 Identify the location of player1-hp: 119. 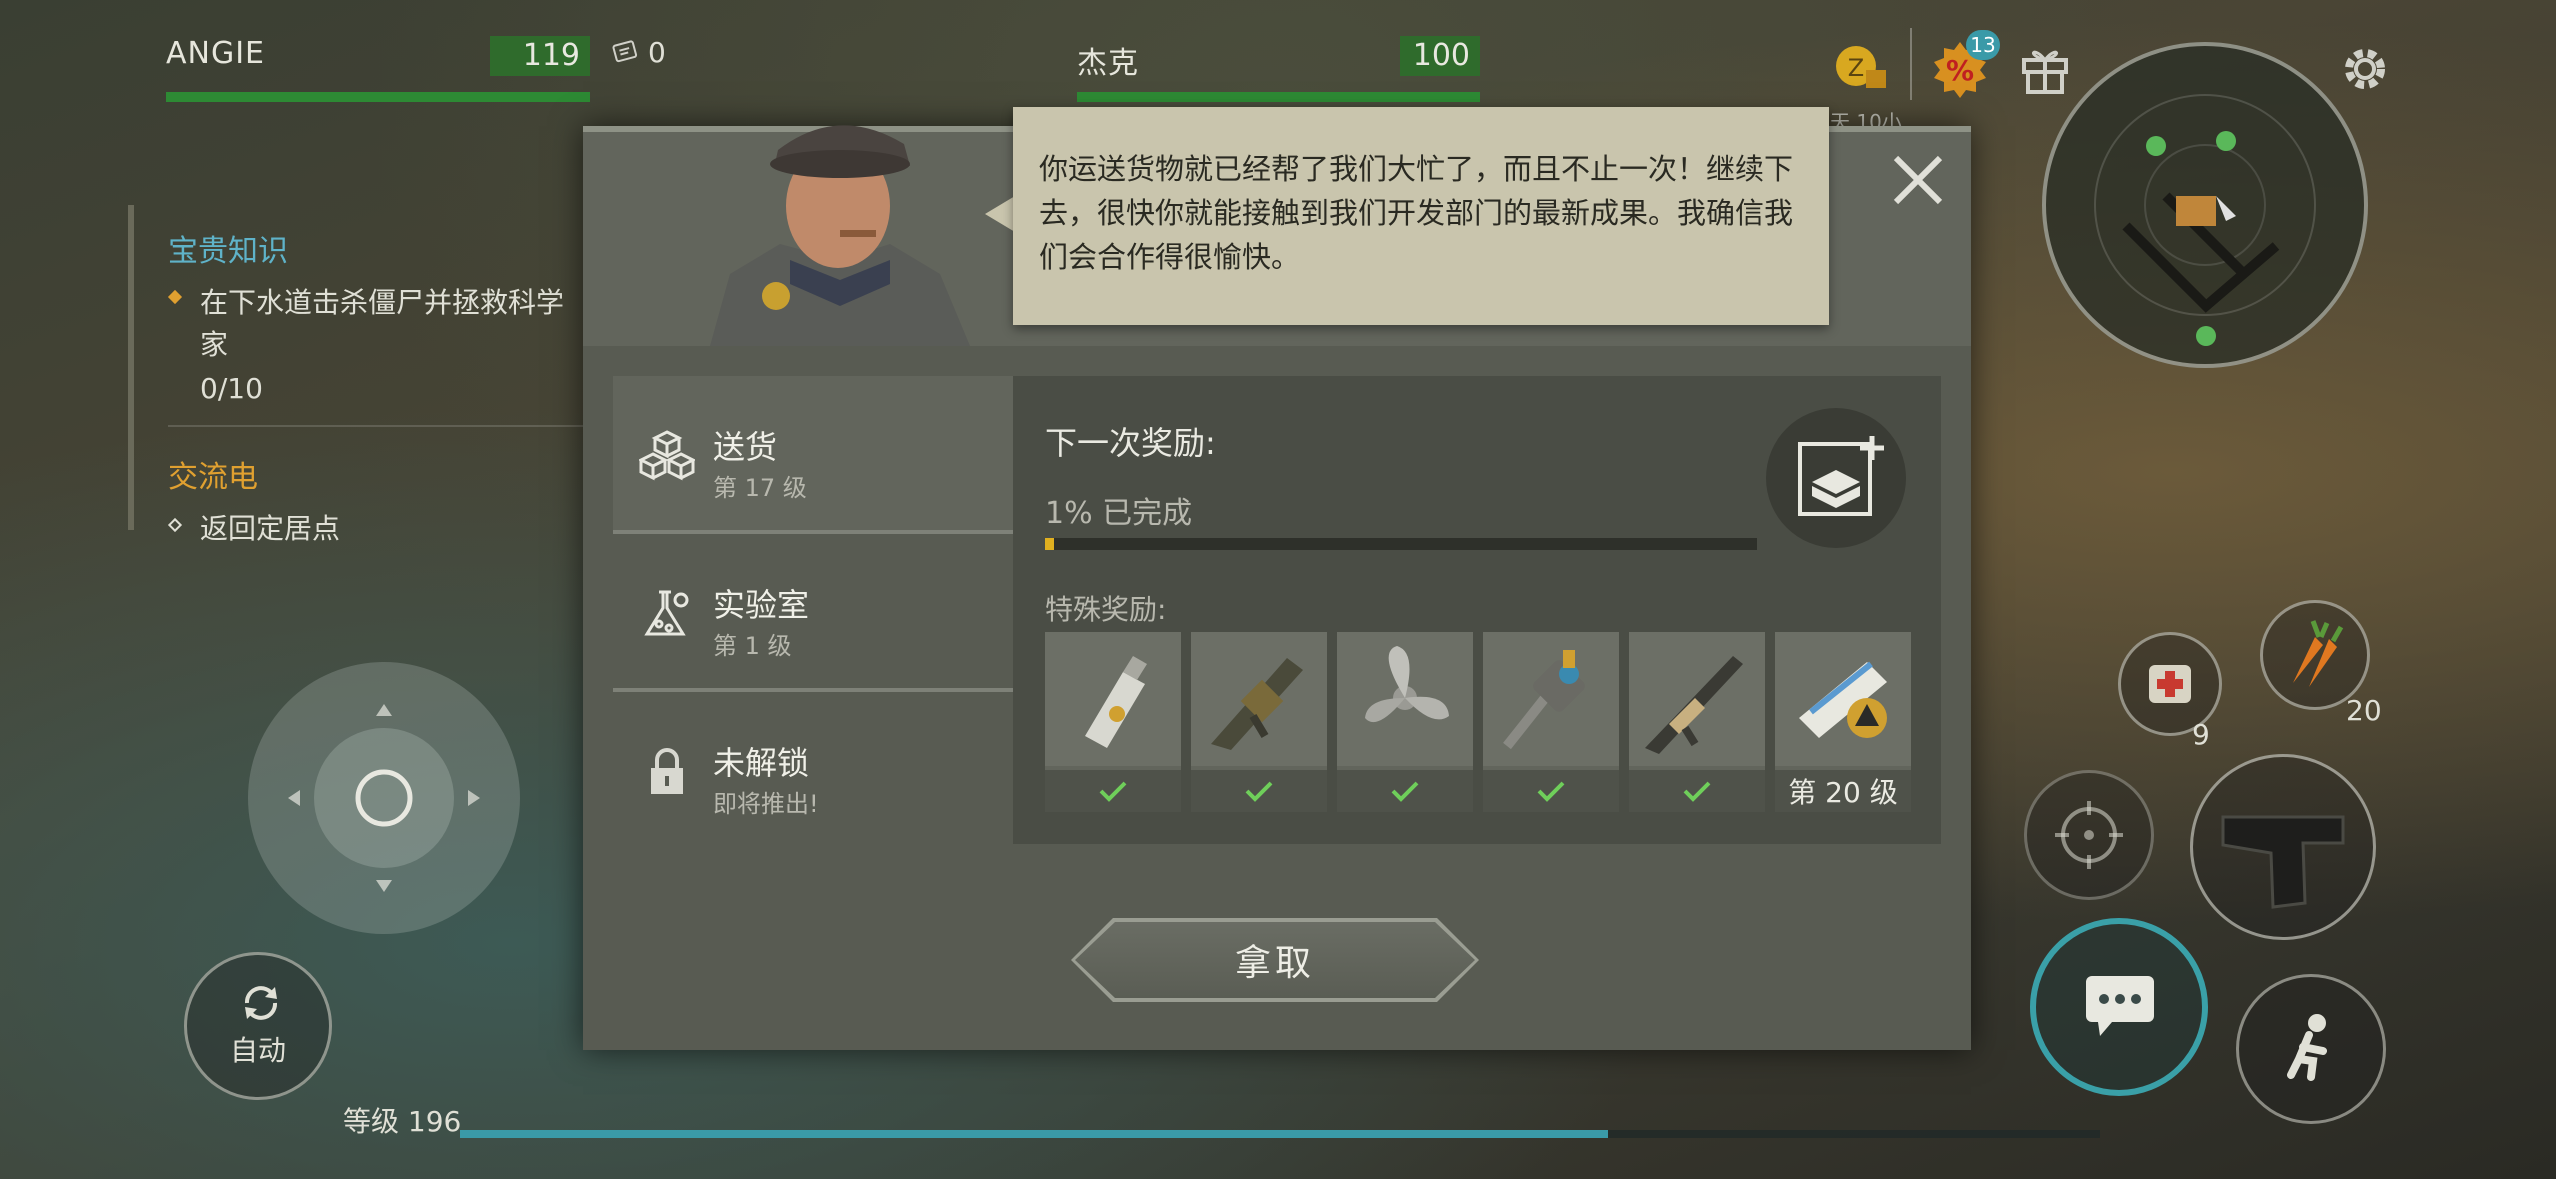
(540, 56).